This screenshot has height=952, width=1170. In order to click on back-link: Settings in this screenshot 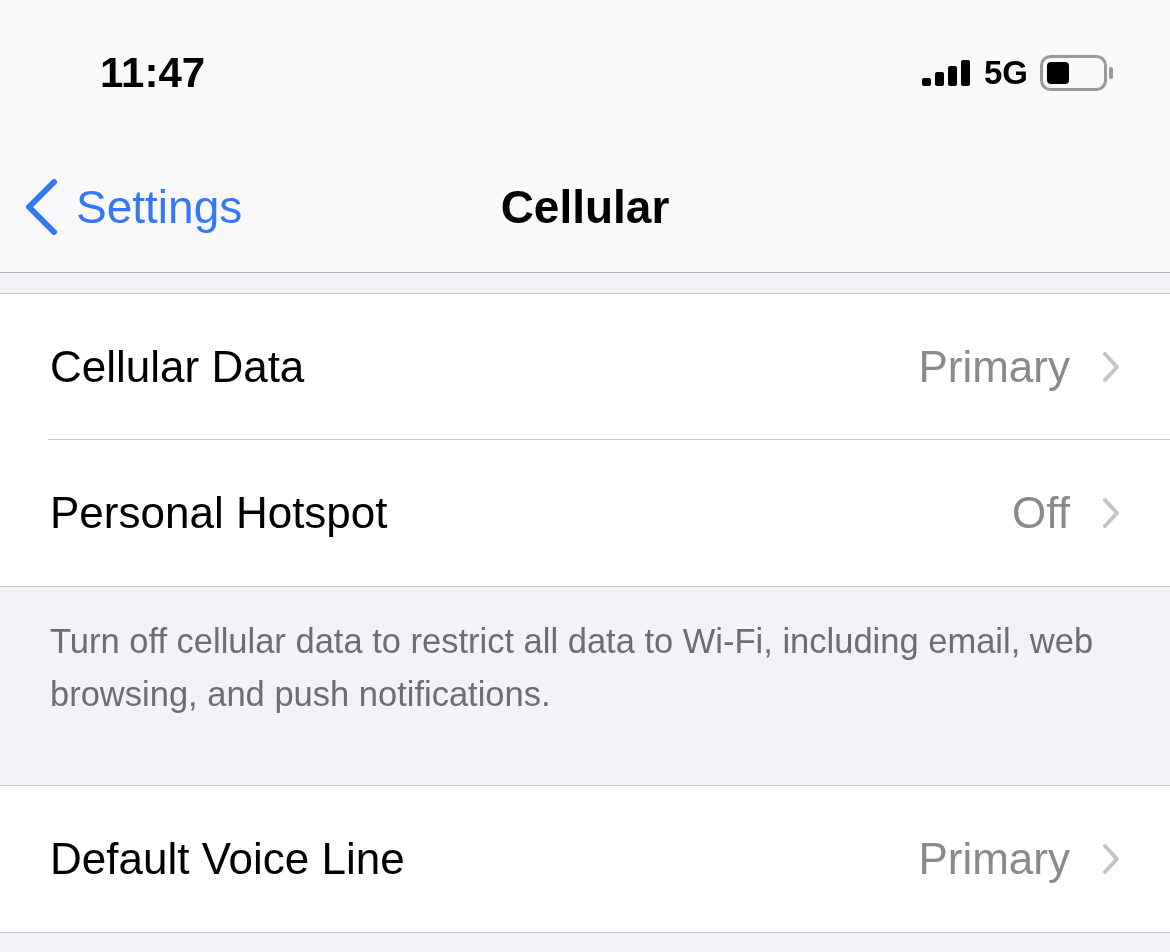, I will do `click(262, 207)`.